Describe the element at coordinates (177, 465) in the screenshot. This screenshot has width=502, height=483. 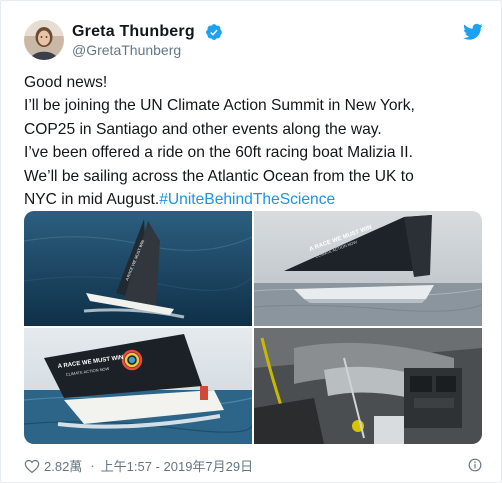
I see `timestamp: 上午1:57 - 2019年7月29日` at that location.